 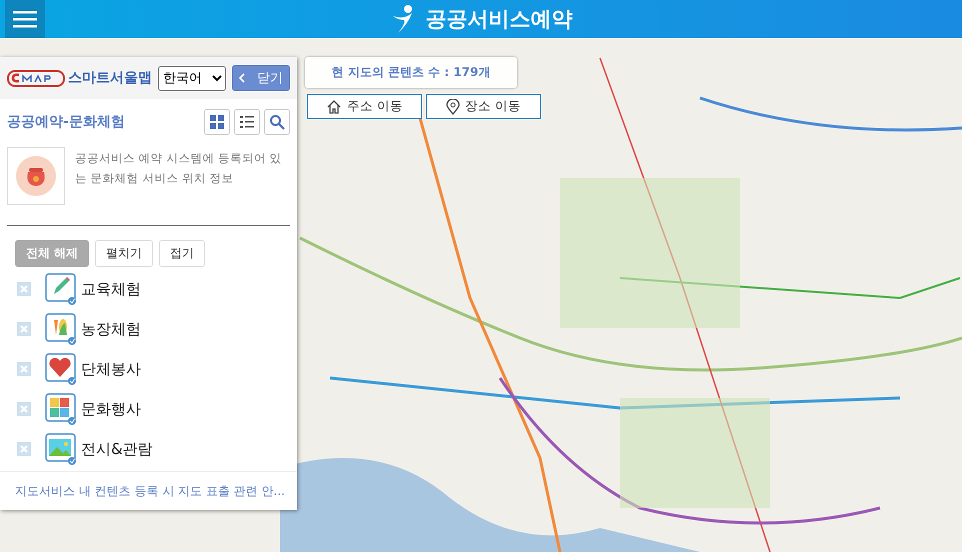 I want to click on menu-button, so click(x=25, y=19).